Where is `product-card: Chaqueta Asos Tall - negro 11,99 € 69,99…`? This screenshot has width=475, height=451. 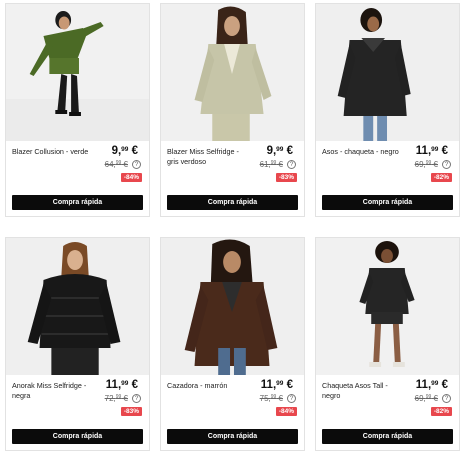
product-card: Chaqueta Asos Tall - negro 11,99 € 69,99… is located at coordinates (387, 344).